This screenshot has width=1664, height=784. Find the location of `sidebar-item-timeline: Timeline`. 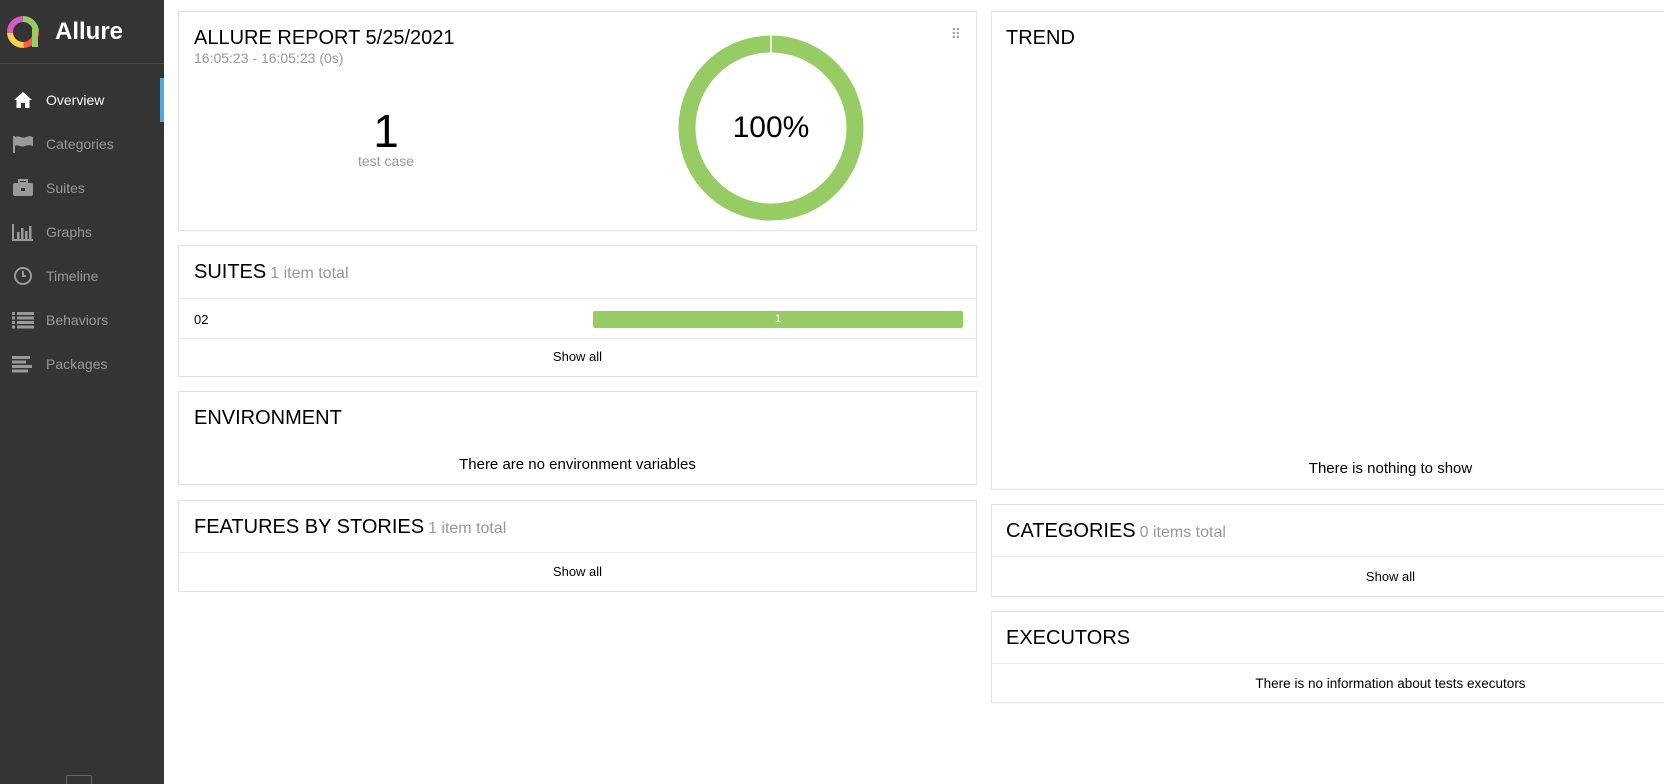

sidebar-item-timeline: Timeline is located at coordinates (82, 276).